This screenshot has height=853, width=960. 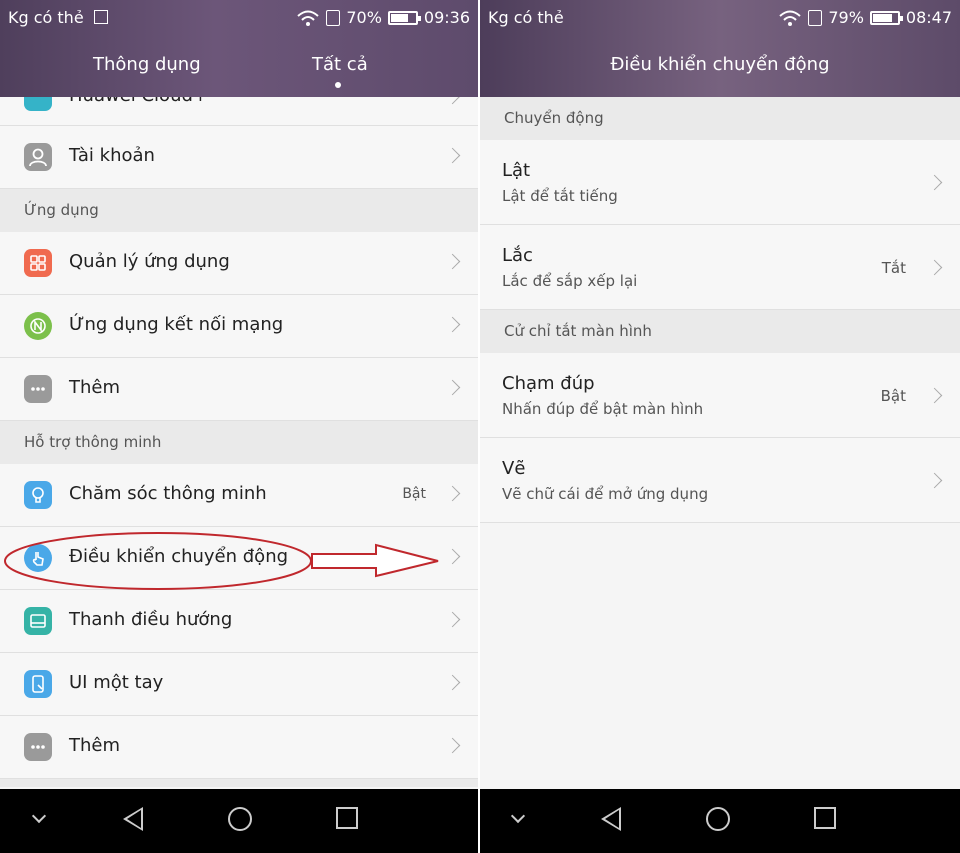 I want to click on clock: 09:36, so click(x=446, y=17).